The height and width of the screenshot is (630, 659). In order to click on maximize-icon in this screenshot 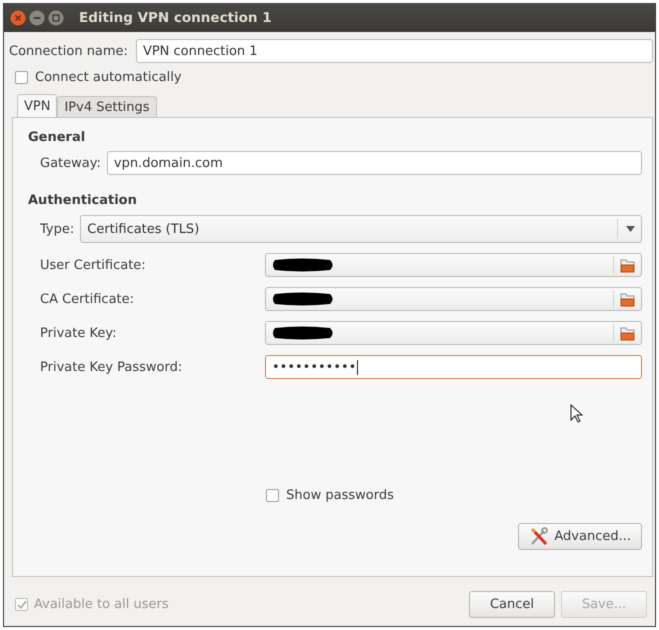, I will do `click(56, 18)`.